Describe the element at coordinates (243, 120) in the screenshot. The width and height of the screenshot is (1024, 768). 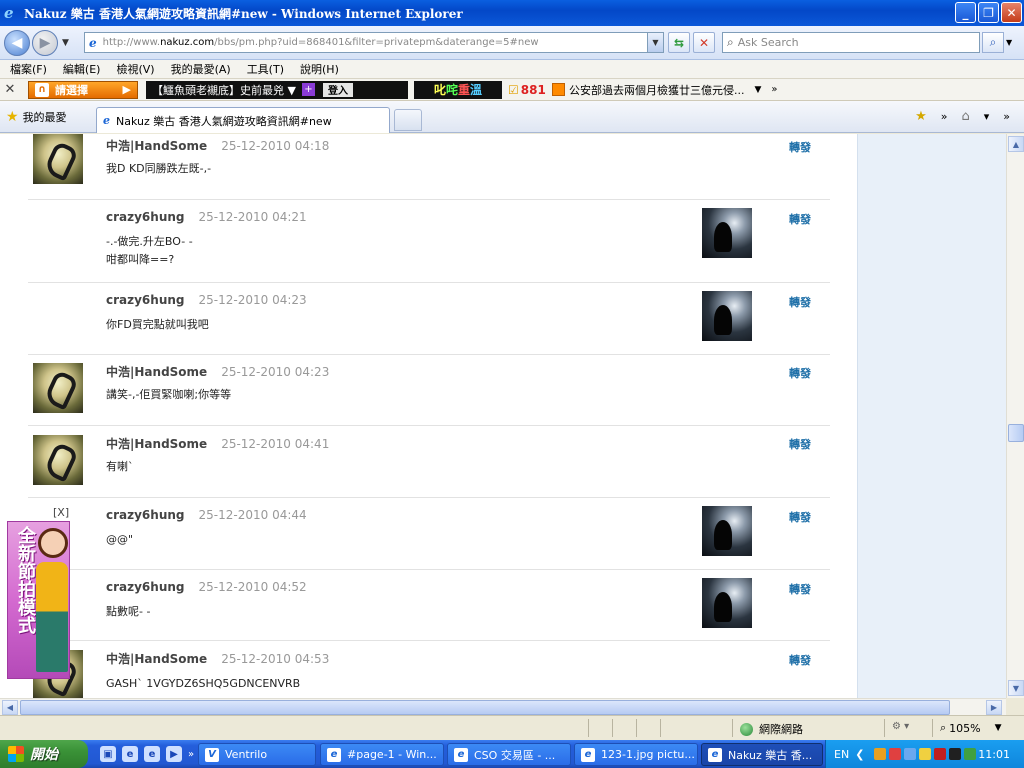
I see `tab-active: e Nakuz 樂古 香港人氣網遊攻略資訊網#new` at that location.